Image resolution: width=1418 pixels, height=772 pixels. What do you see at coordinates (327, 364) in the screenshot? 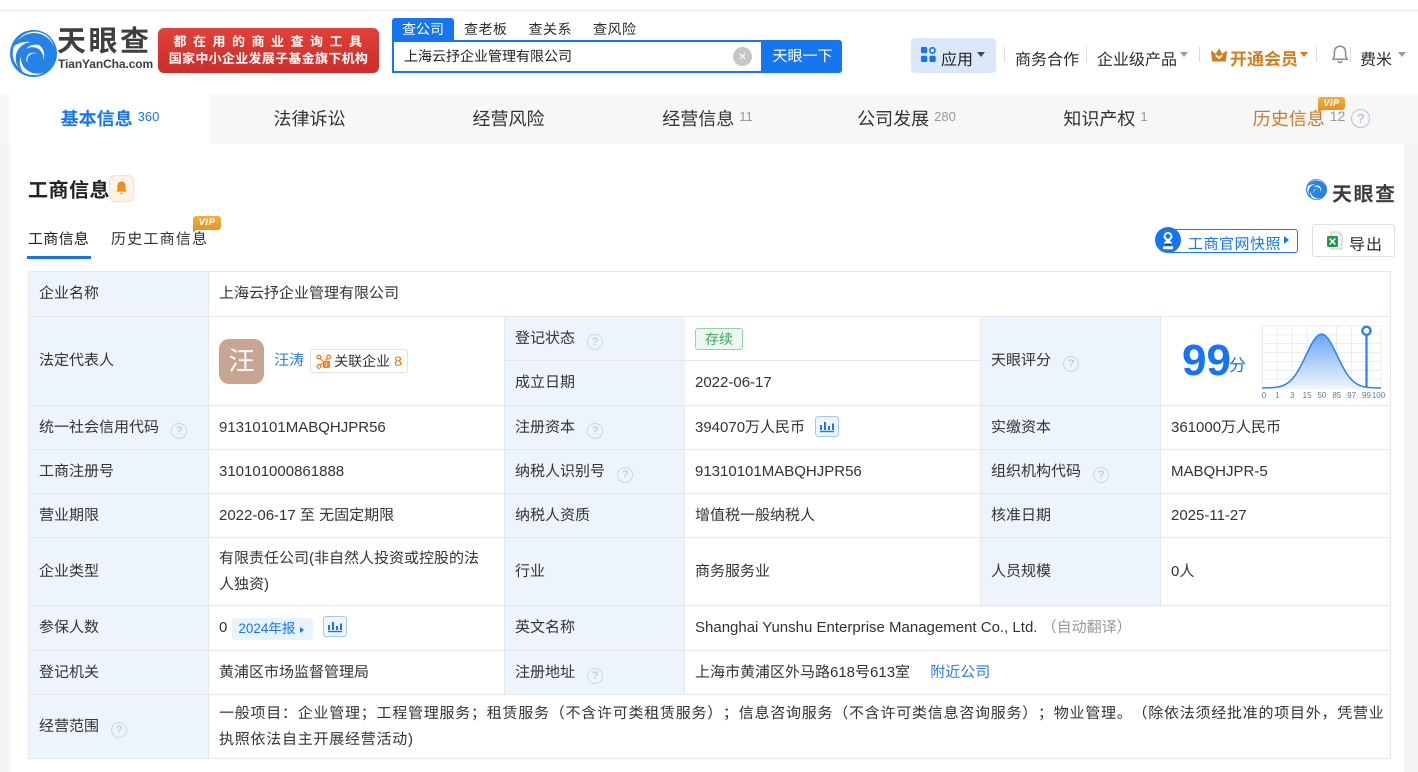
I see `svg-text: 企` at bounding box center [327, 364].